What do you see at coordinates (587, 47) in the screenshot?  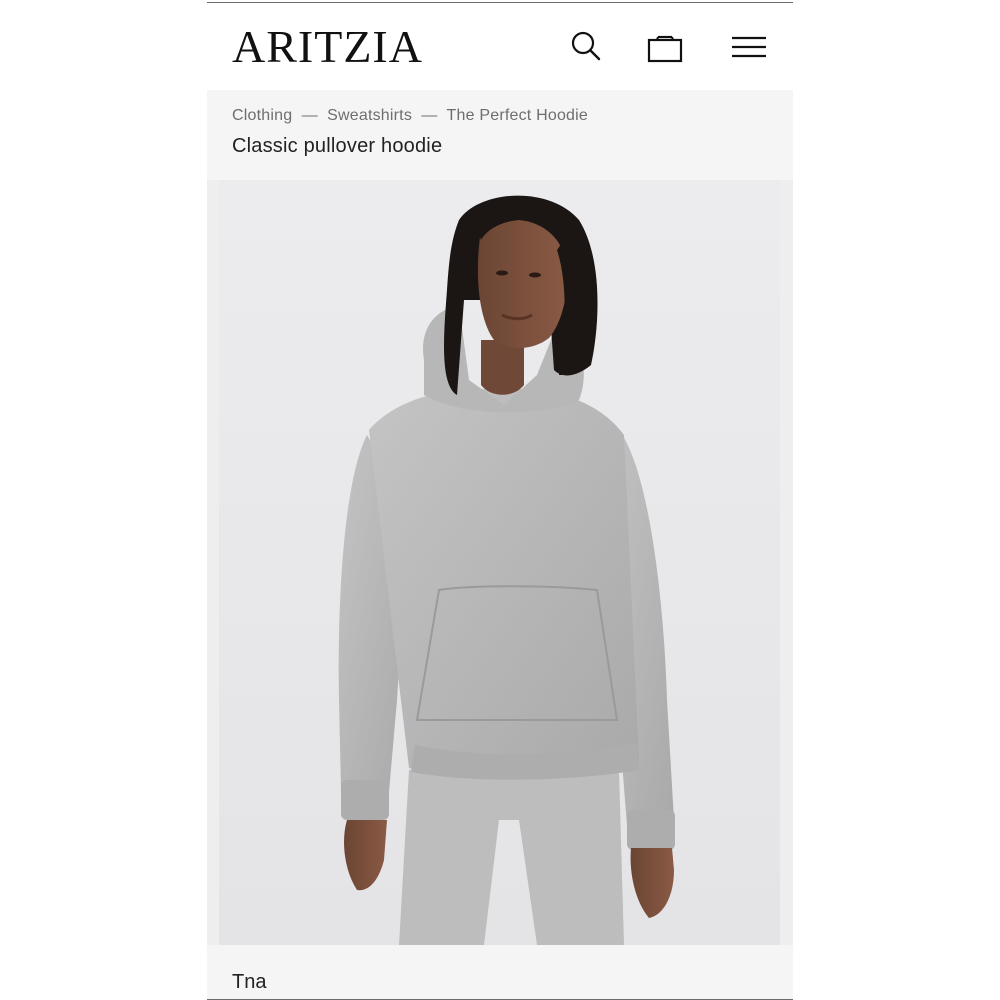 I see `search-icon` at bounding box center [587, 47].